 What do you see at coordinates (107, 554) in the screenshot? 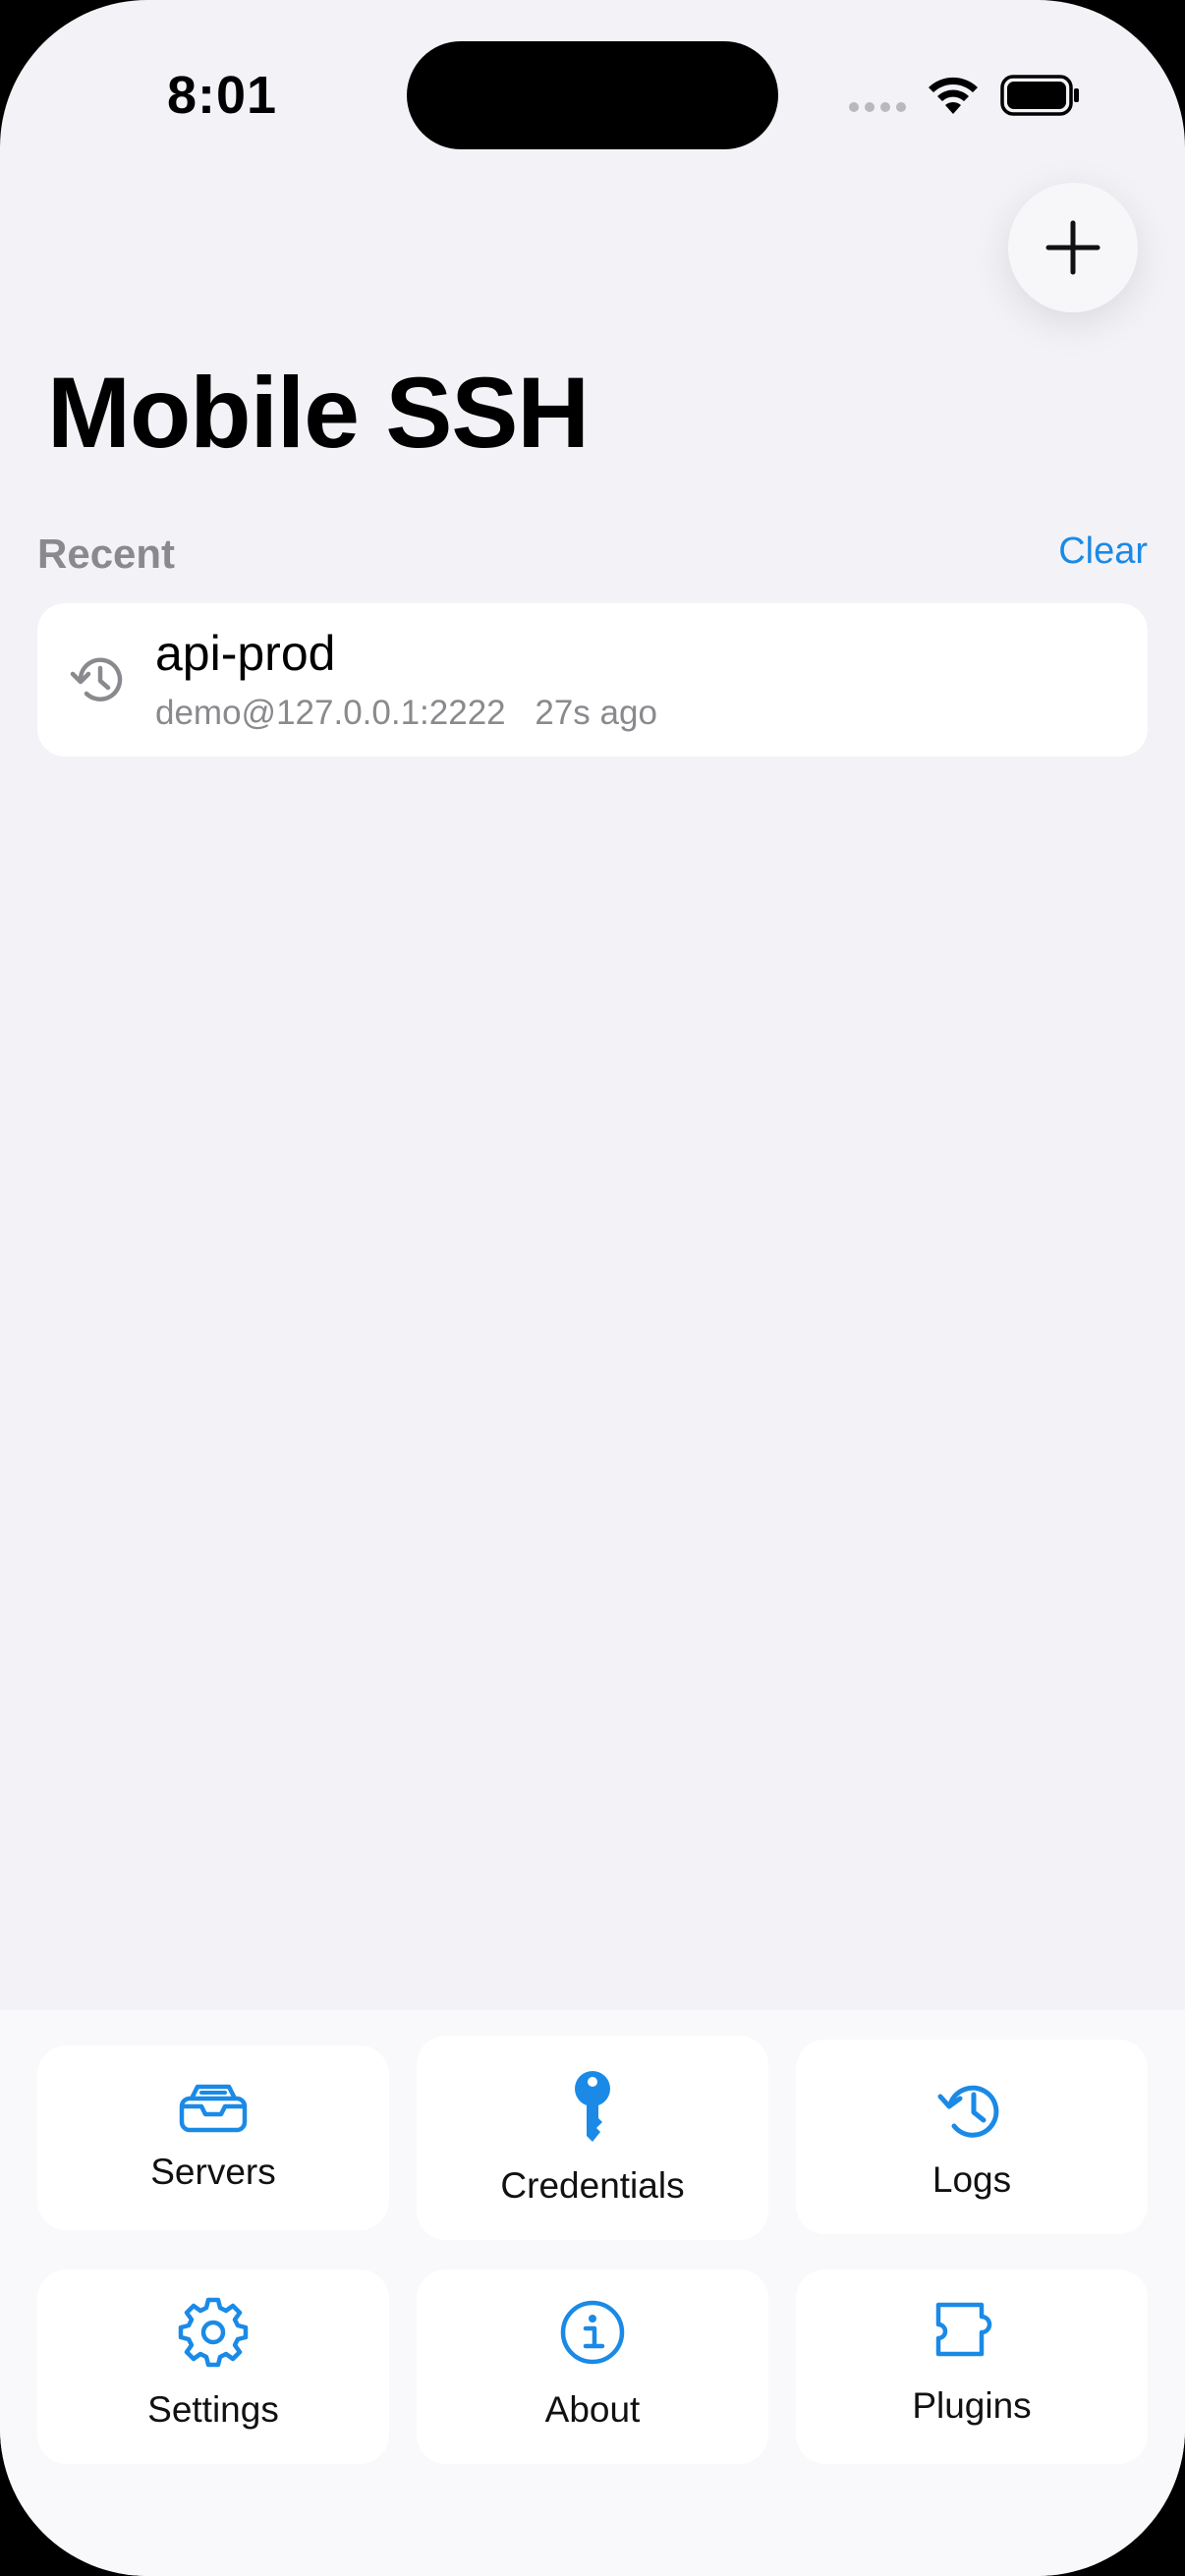
I see `recent-section-header: Recent` at bounding box center [107, 554].